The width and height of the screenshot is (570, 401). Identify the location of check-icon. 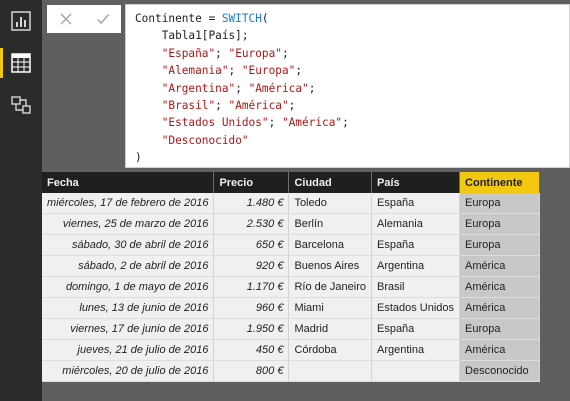
(103, 19).